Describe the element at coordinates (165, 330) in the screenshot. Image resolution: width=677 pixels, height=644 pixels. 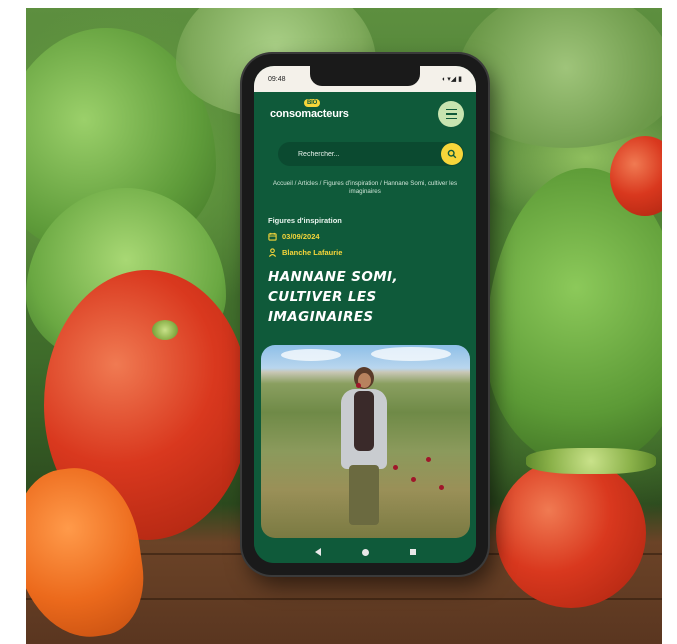
I see `tomato-stem` at that location.